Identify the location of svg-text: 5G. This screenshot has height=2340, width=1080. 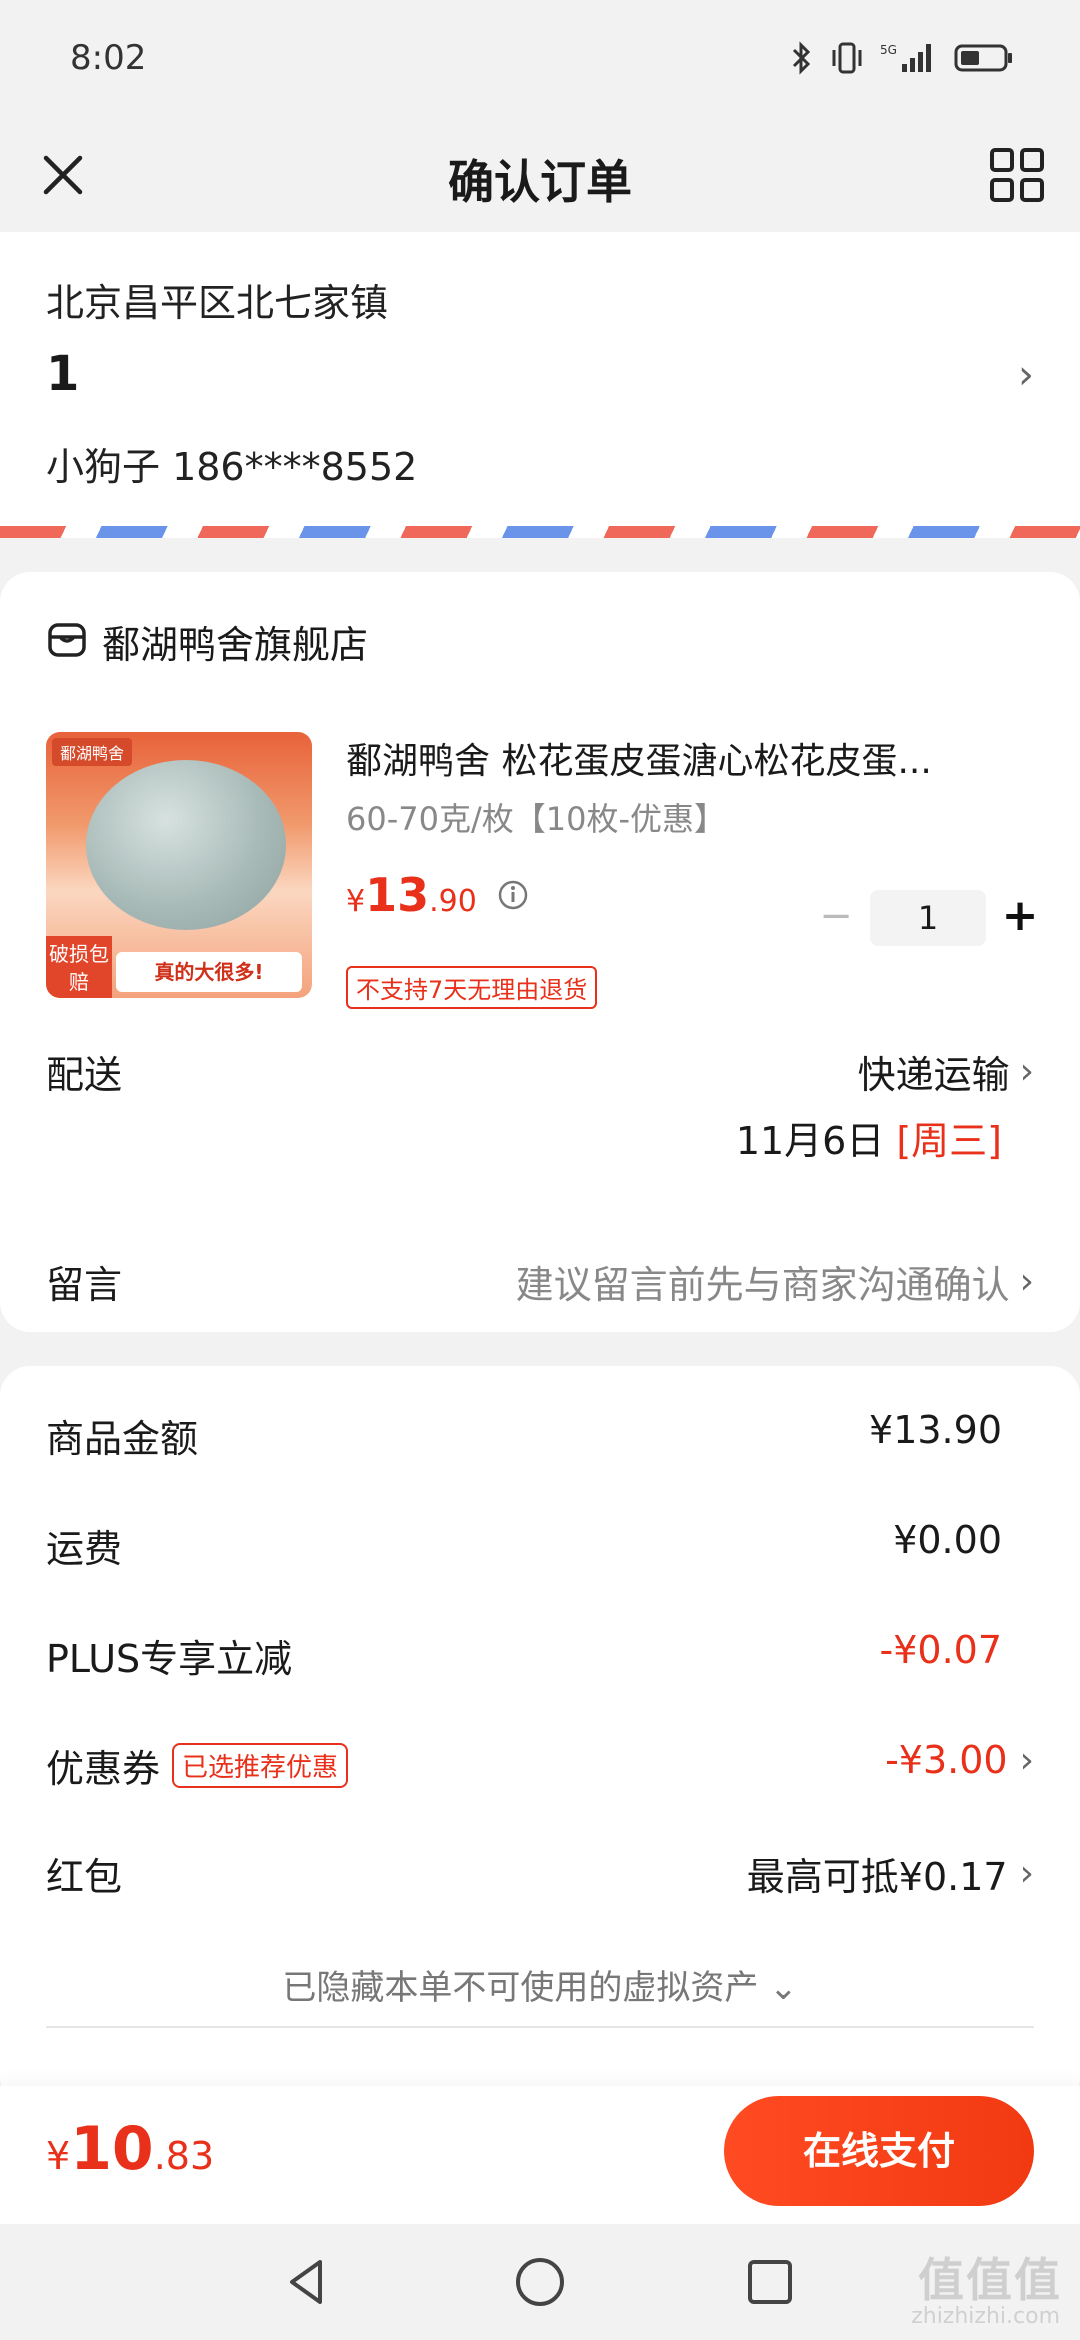
(888, 50).